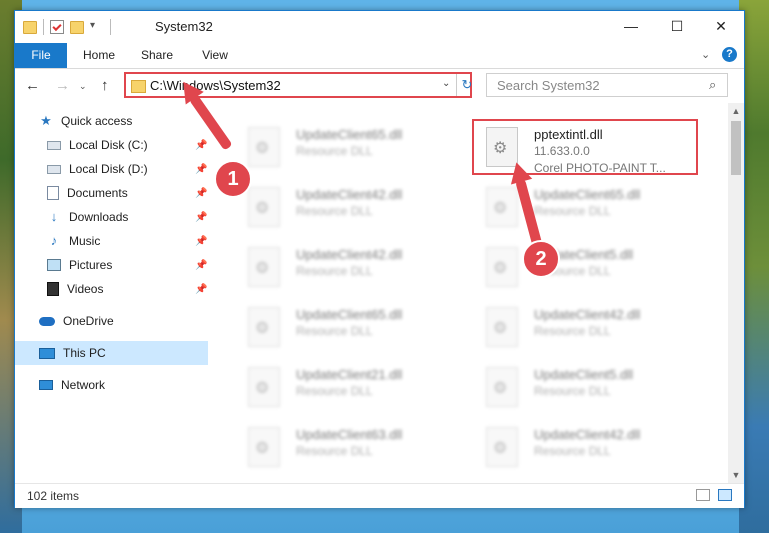 The height and width of the screenshot is (533, 769). What do you see at coordinates (721, 26) in the screenshot?
I see `close-button: ✕` at bounding box center [721, 26].